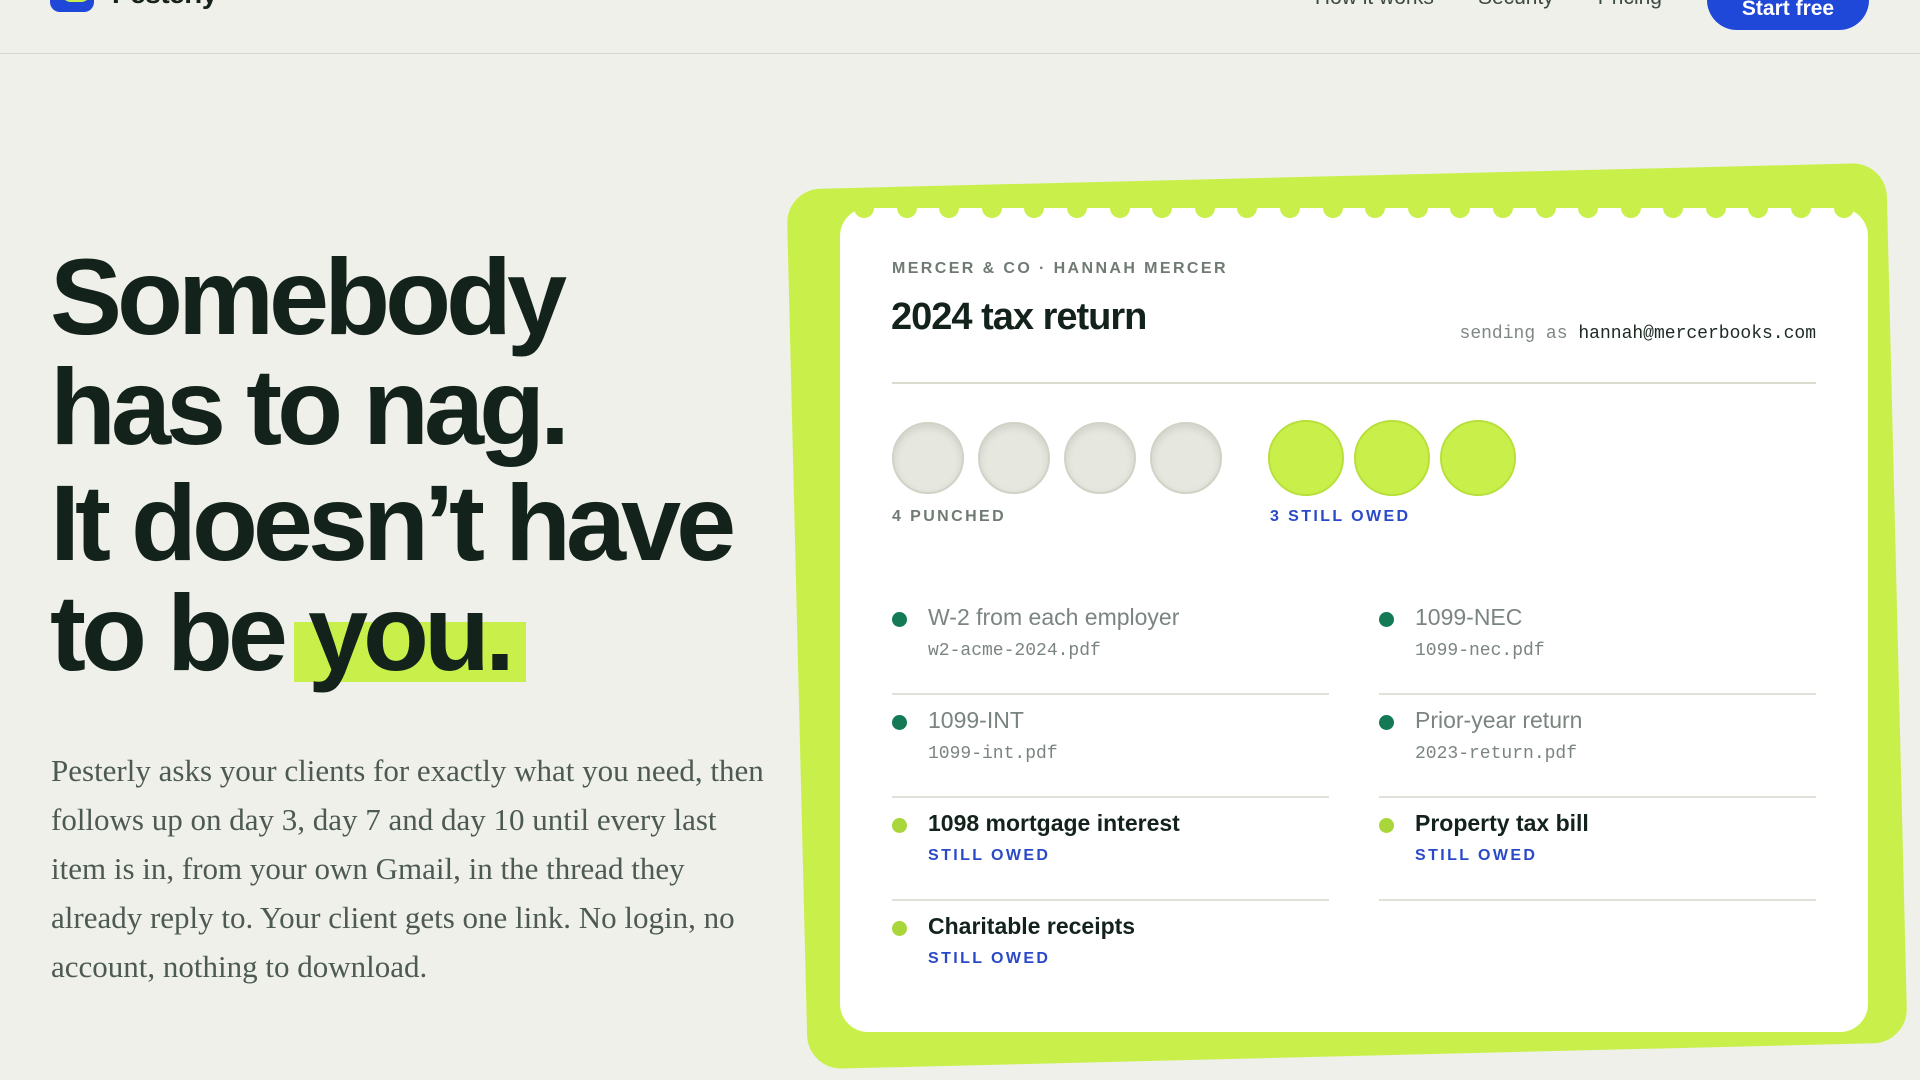  What do you see at coordinates (1499, 720) in the screenshot?
I see `document-name: Prior-year return` at bounding box center [1499, 720].